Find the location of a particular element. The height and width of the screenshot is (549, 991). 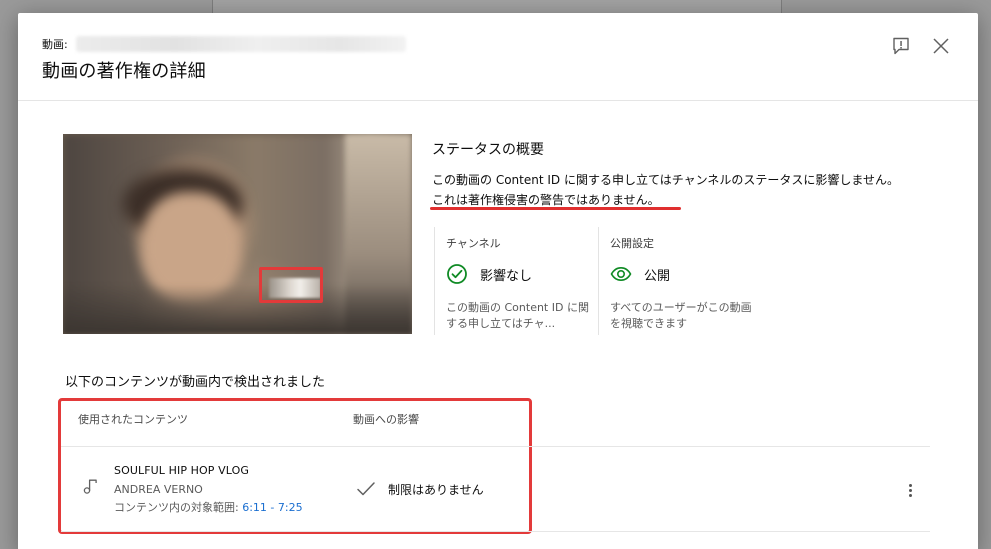

channel-status: 影響なし is located at coordinates (489, 274).